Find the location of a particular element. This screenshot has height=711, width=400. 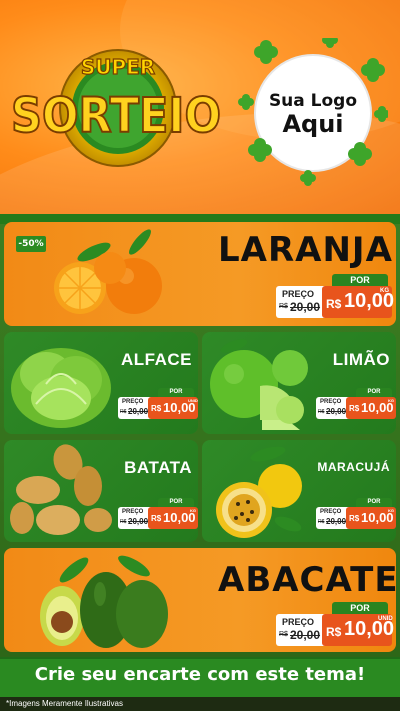

super-sorteio-logo: SUPER SORTEIO is located at coordinates (116, 108).